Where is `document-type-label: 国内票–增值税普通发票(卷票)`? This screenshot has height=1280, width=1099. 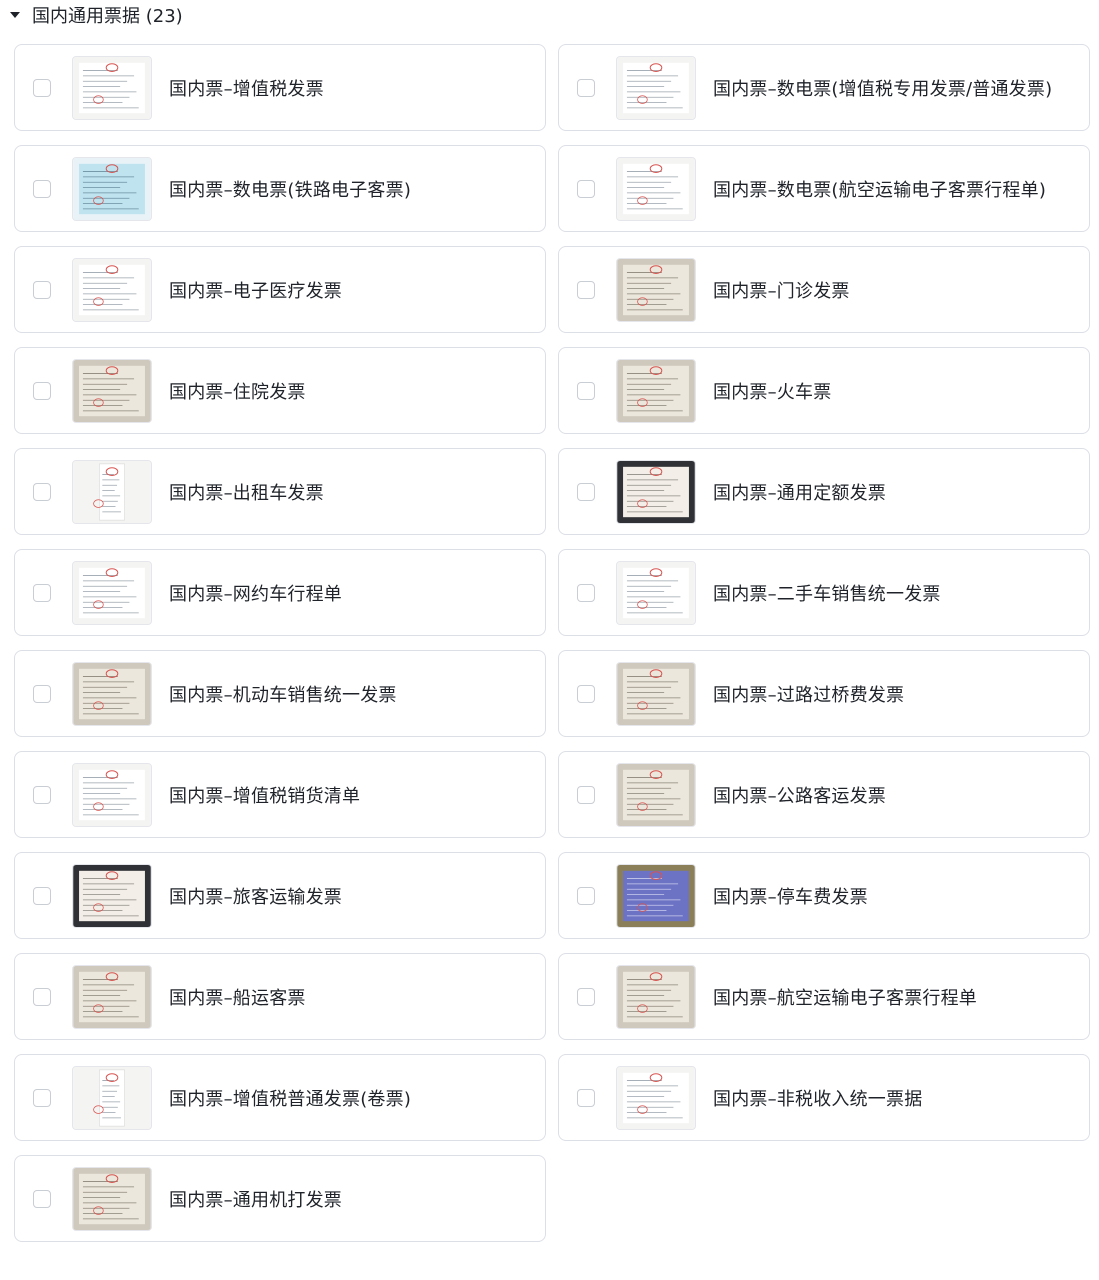 document-type-label: 国内票–增值税普通发票(卷票) is located at coordinates (290, 1099).